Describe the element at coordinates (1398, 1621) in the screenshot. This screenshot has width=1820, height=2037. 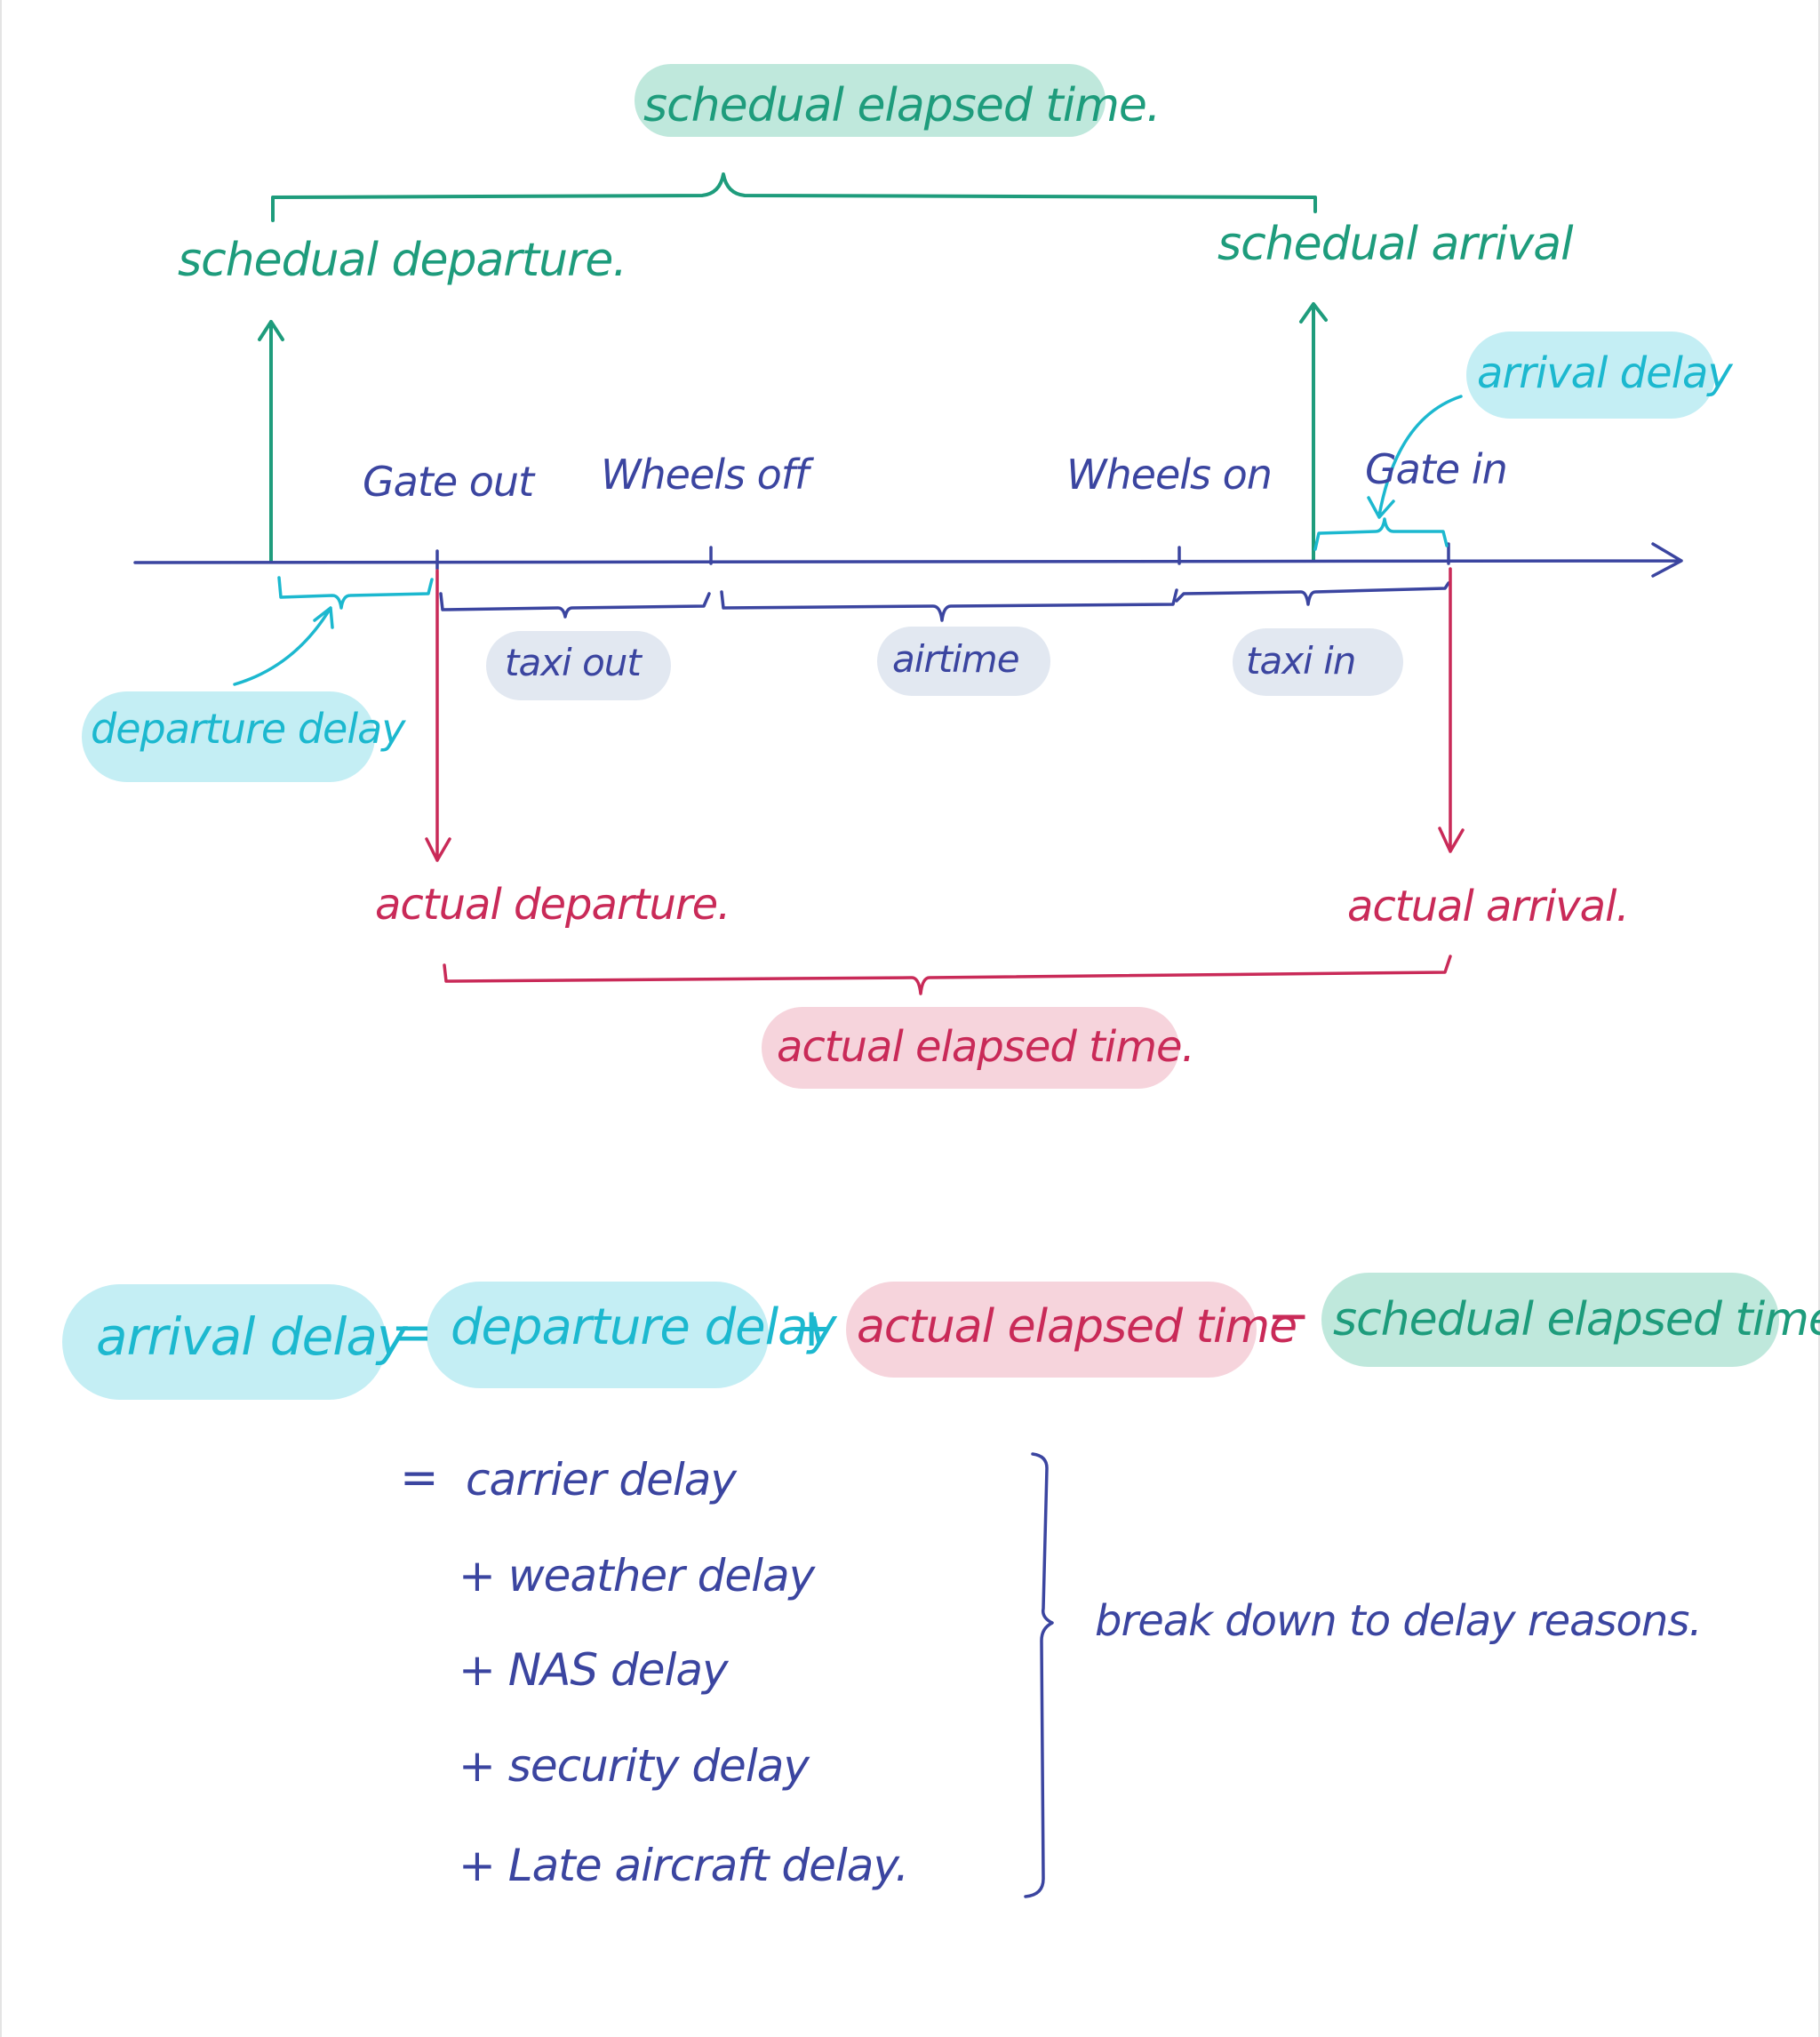
I see `breakdown-note: break down to delay reasons.` at that location.